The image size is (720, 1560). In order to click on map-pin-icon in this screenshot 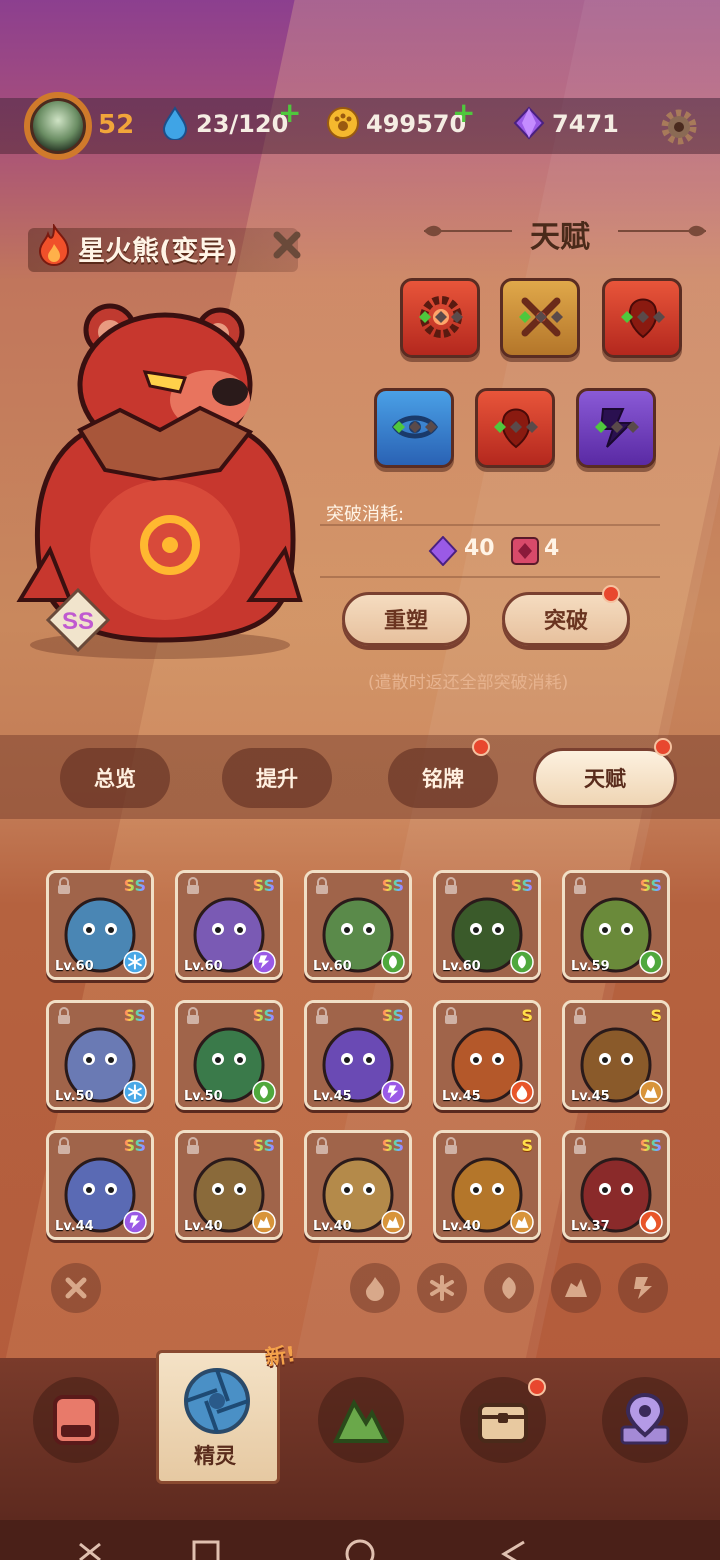, I will do `click(645, 1418)`.